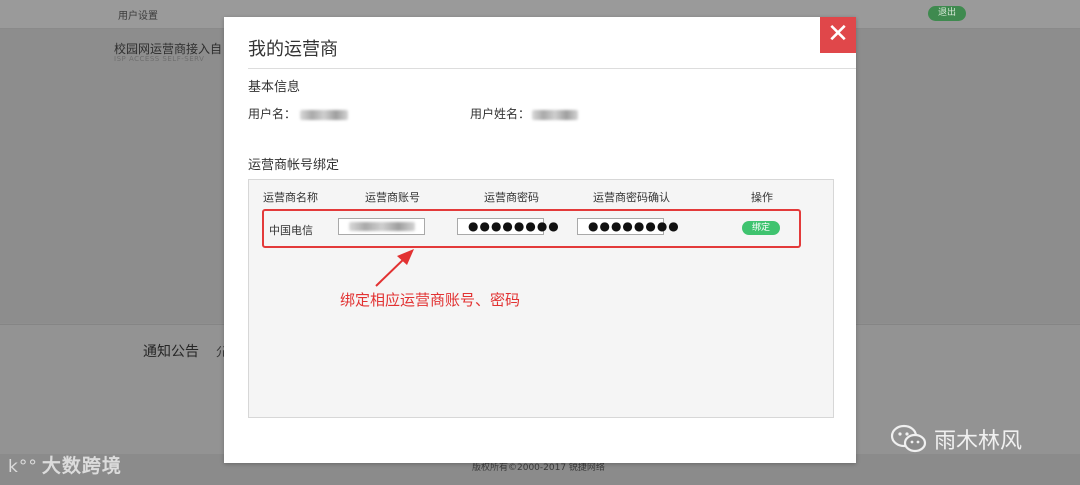  What do you see at coordinates (631, 197) in the screenshot?
I see `header-password-confirm: 运营商密码确认` at bounding box center [631, 197].